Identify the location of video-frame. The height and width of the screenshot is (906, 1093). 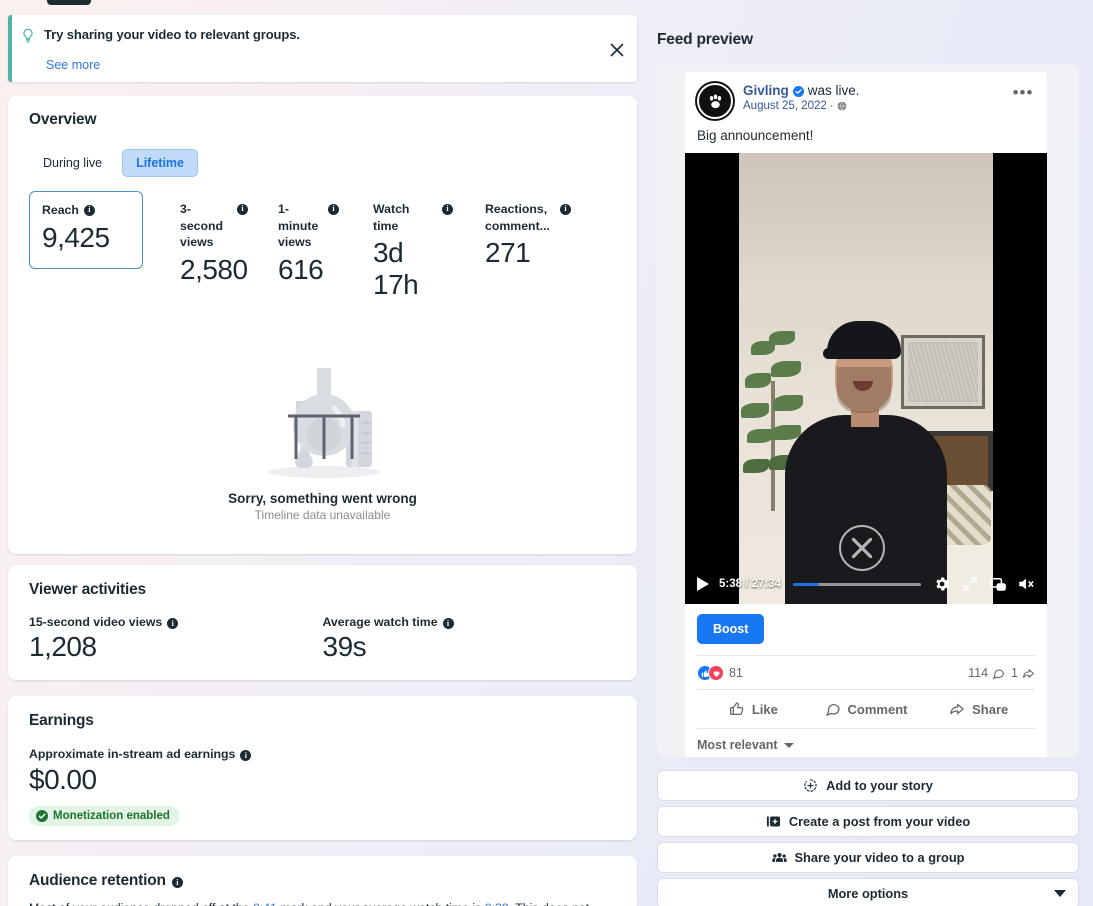
(866, 378).